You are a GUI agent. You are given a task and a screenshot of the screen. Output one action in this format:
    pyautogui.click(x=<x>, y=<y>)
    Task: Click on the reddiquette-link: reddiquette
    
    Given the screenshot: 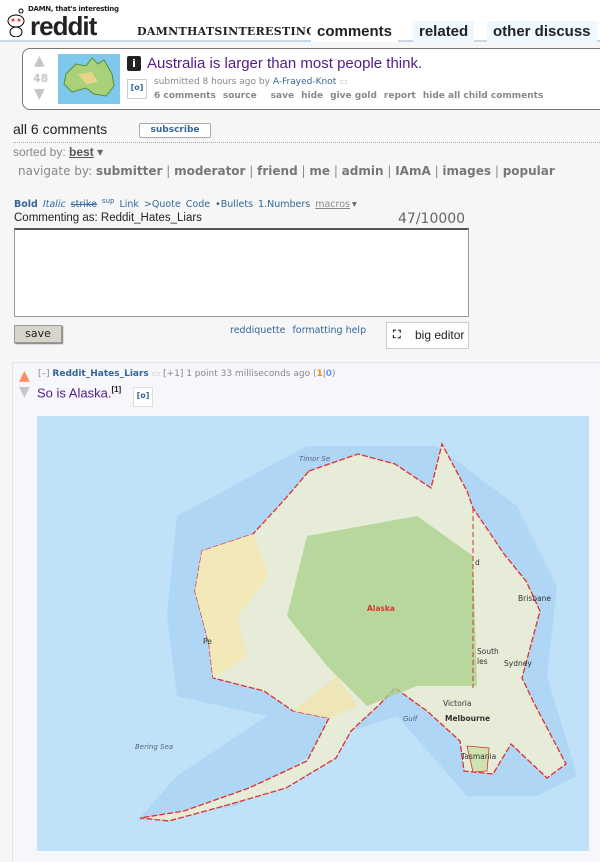 What is the action you would take?
    pyautogui.click(x=257, y=330)
    